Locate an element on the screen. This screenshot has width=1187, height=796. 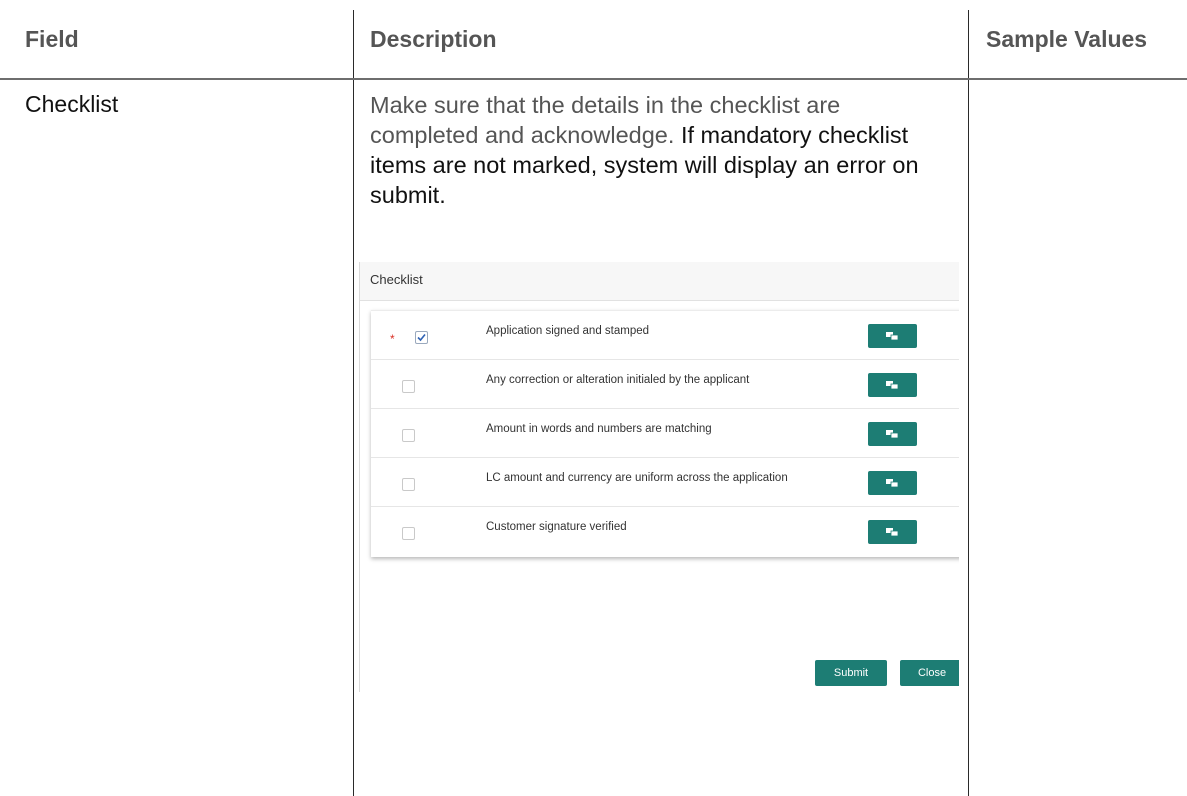
checklist-header: Checklist is located at coordinates (659, 281).